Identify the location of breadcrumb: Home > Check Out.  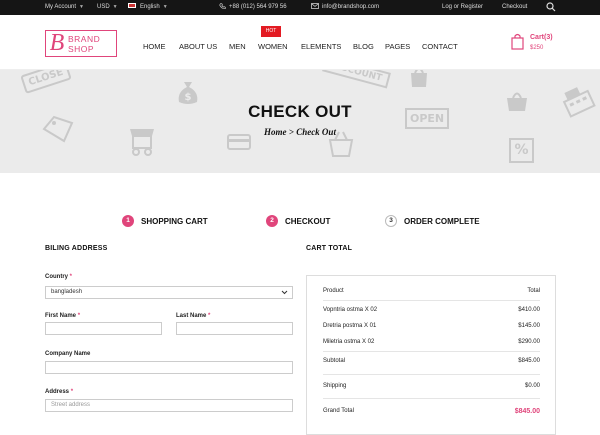
(300, 132).